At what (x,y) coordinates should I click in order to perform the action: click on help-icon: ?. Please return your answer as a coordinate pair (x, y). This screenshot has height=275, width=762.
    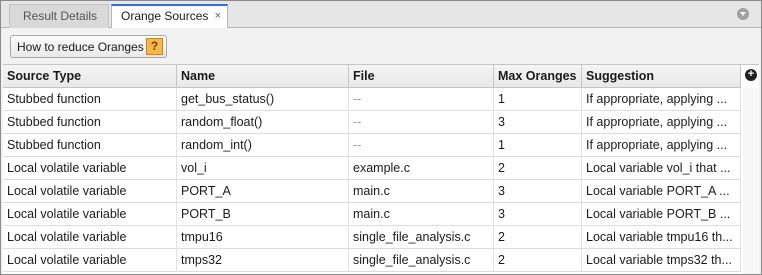
    Looking at the image, I should click on (154, 46).